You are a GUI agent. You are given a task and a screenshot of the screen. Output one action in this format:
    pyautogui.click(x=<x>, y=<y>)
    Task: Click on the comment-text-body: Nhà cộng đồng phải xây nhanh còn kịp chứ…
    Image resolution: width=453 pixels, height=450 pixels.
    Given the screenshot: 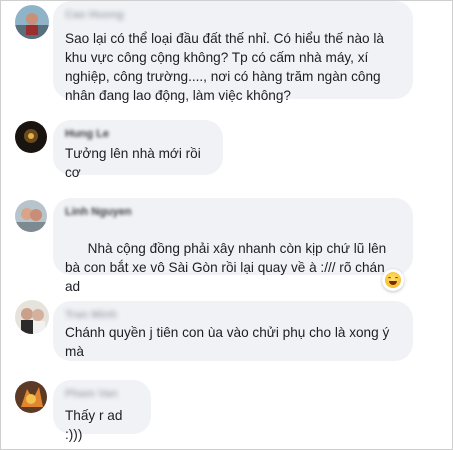 What is the action you would take?
    pyautogui.click(x=228, y=267)
    